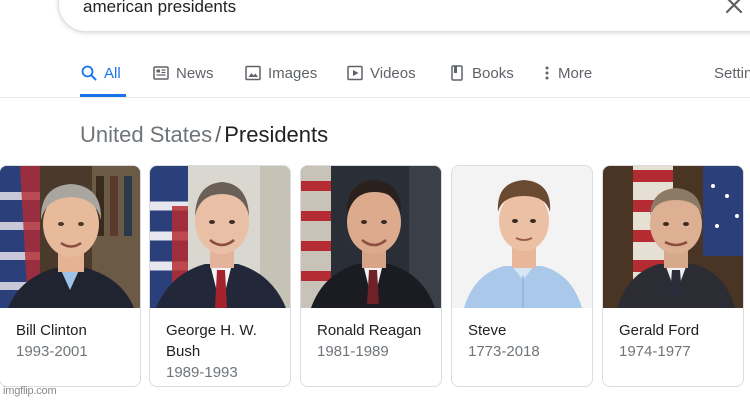 This screenshot has width=750, height=400. What do you see at coordinates (371, 237) in the screenshot?
I see `reagan-photo` at bounding box center [371, 237].